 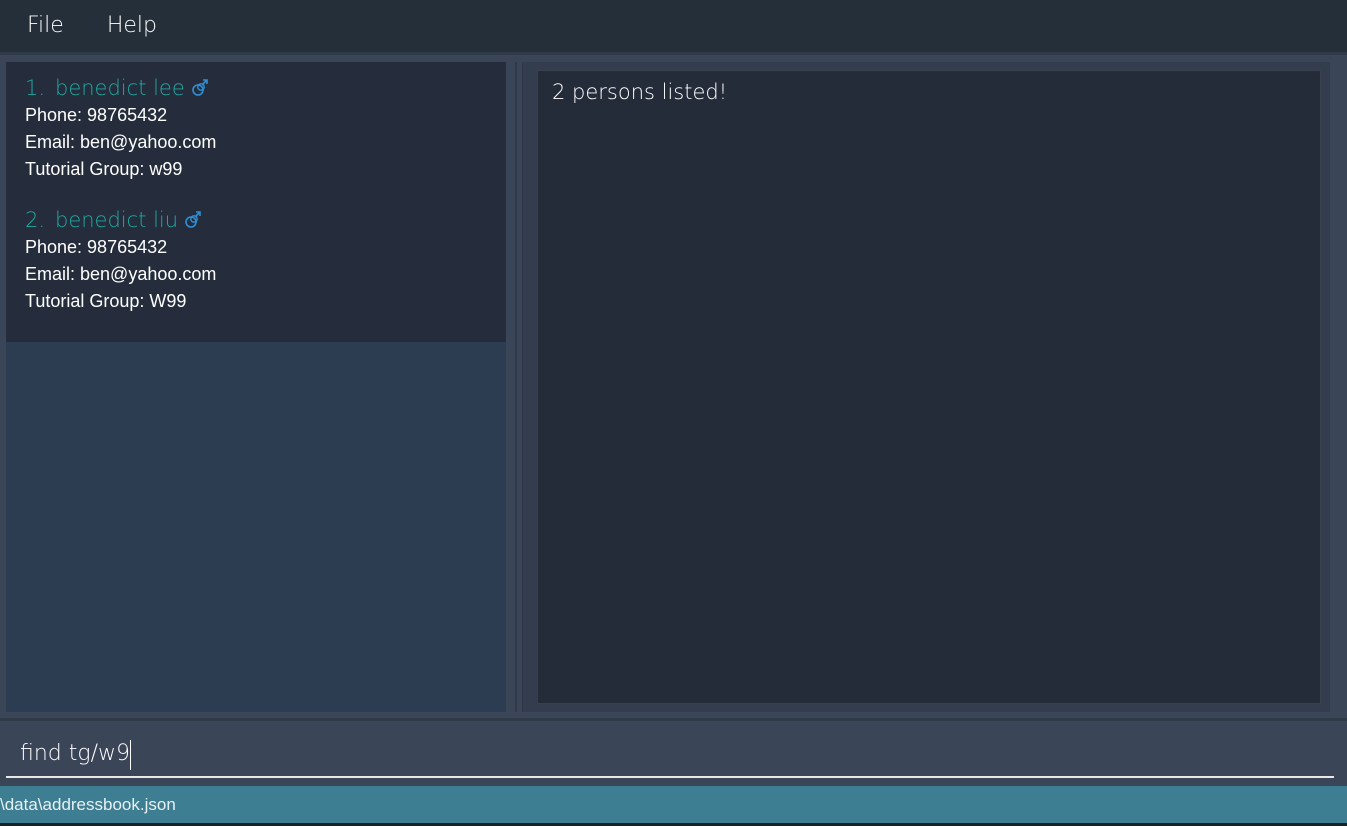 What do you see at coordinates (45, 26) in the screenshot?
I see `menu-file: File` at bounding box center [45, 26].